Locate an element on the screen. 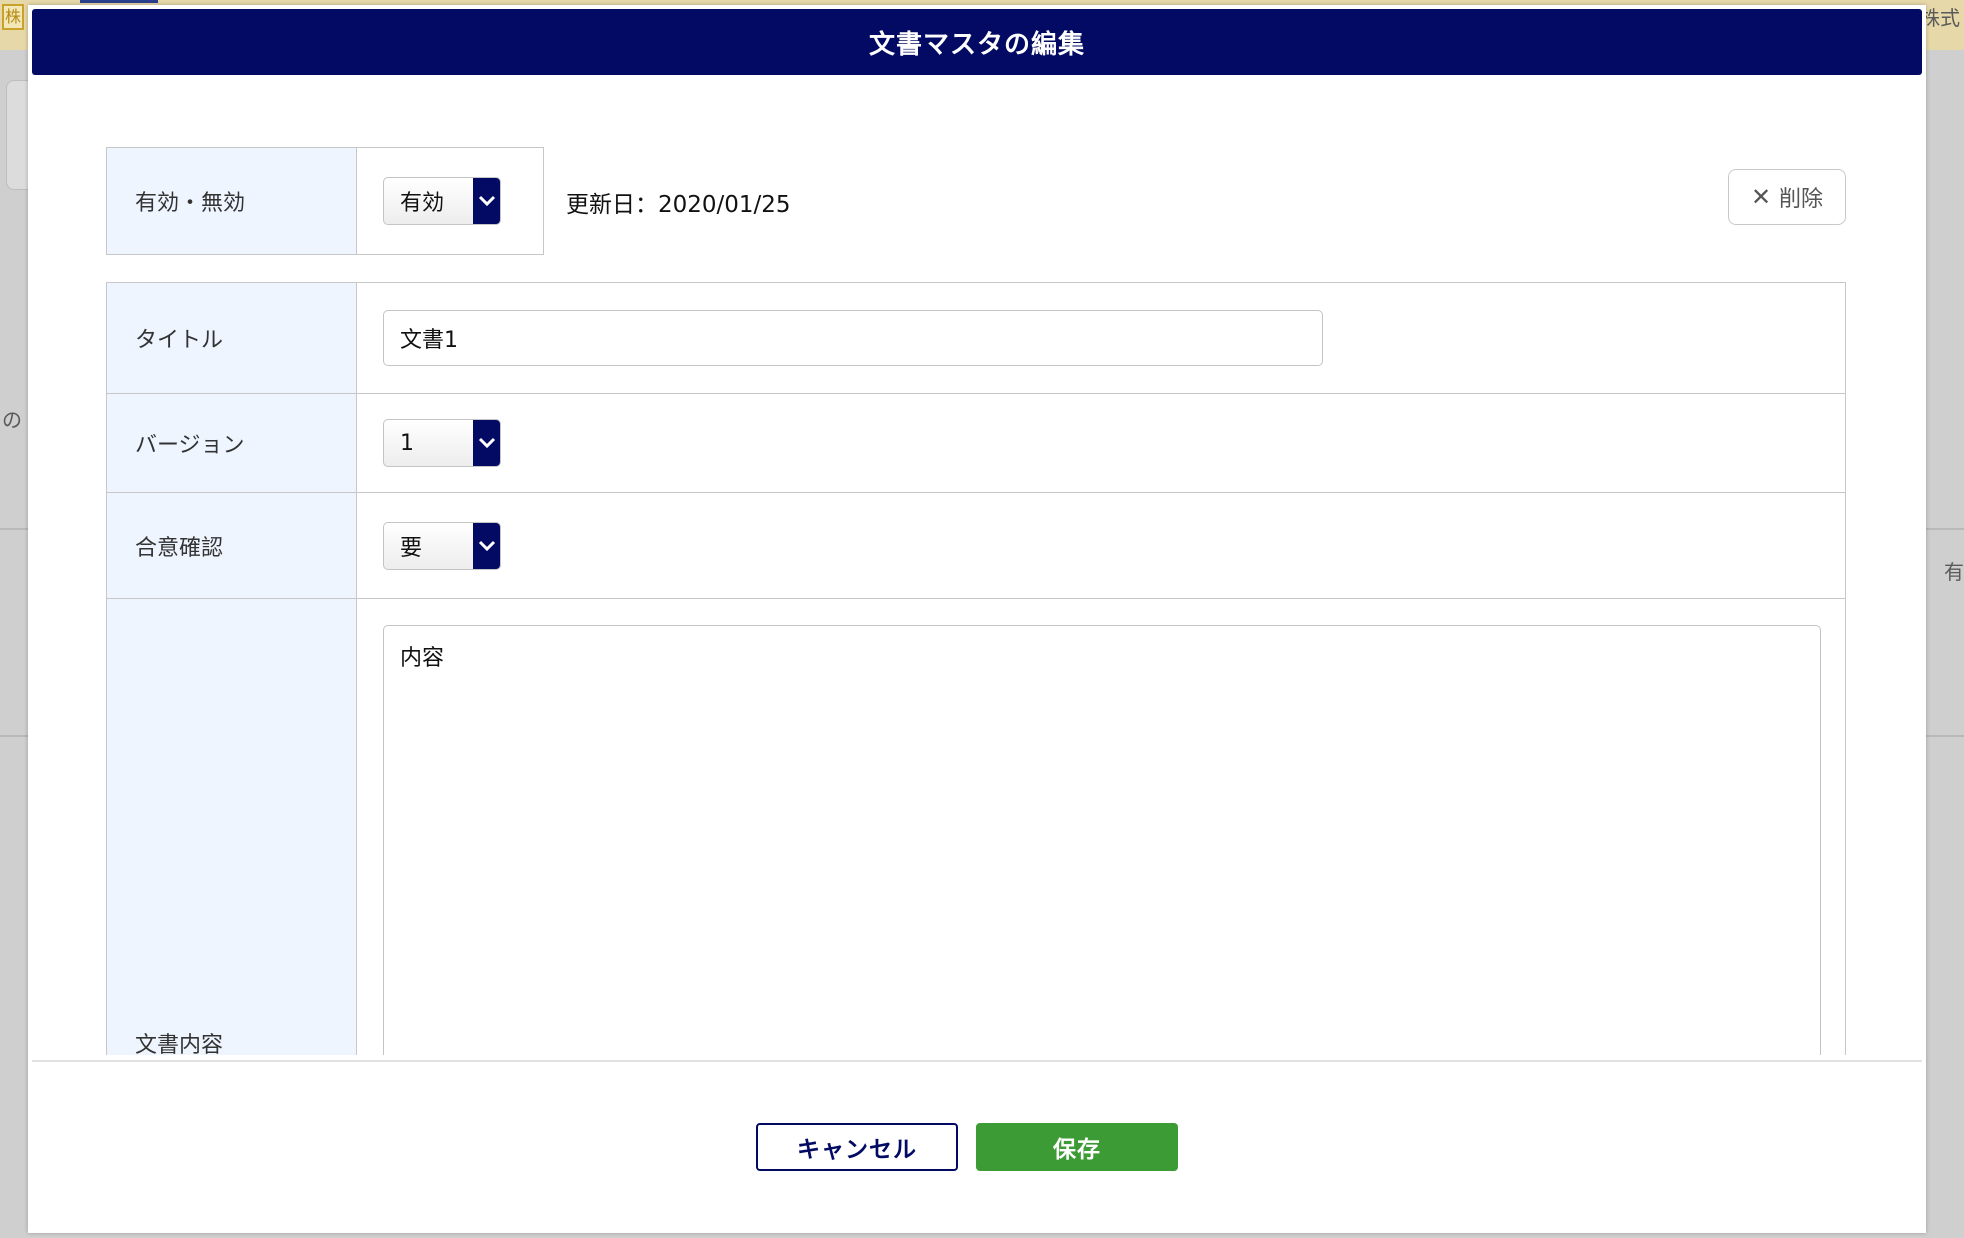  status-label: 有効・無効 is located at coordinates (232, 201).